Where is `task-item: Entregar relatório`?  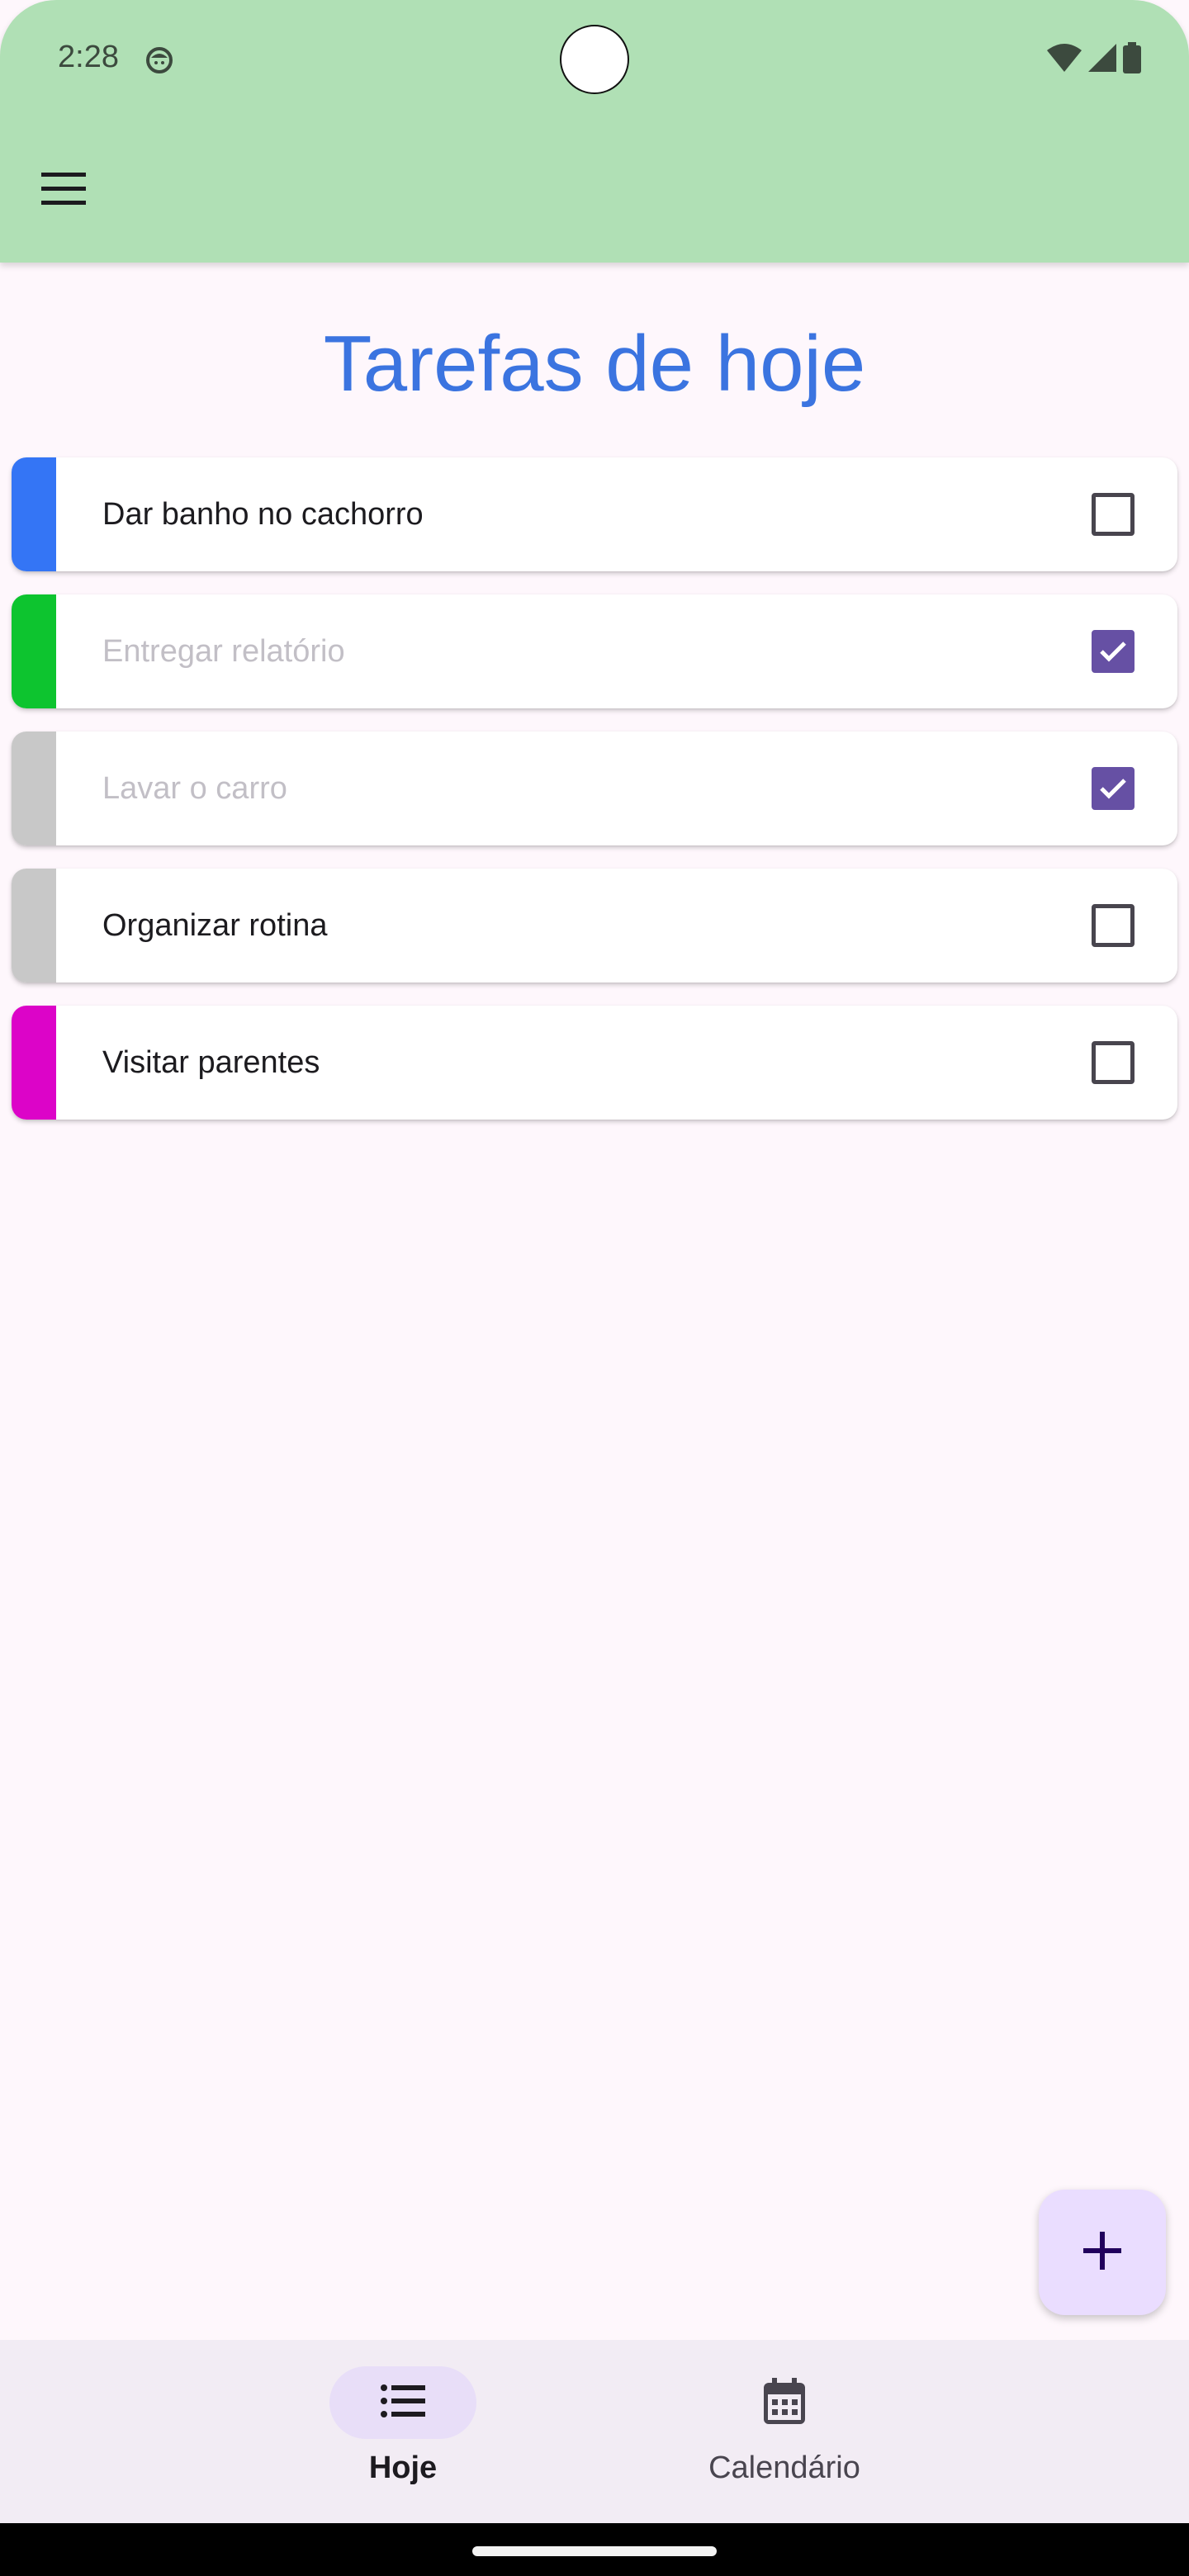 task-item: Entregar relatório is located at coordinates (594, 651).